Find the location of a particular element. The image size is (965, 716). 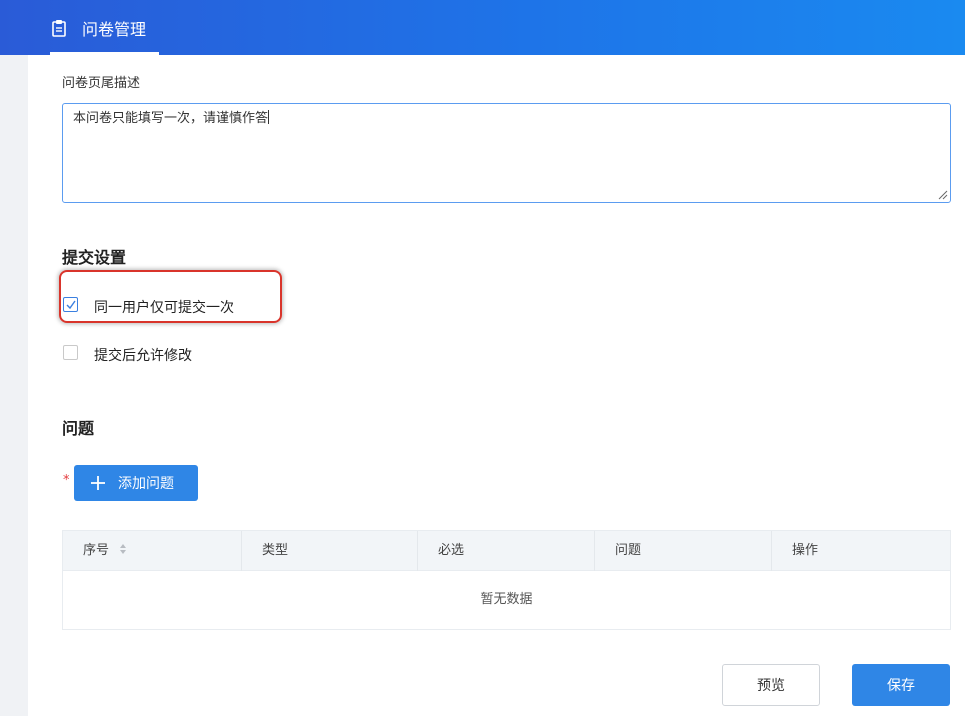

clipboard-icon is located at coordinates (59, 28).